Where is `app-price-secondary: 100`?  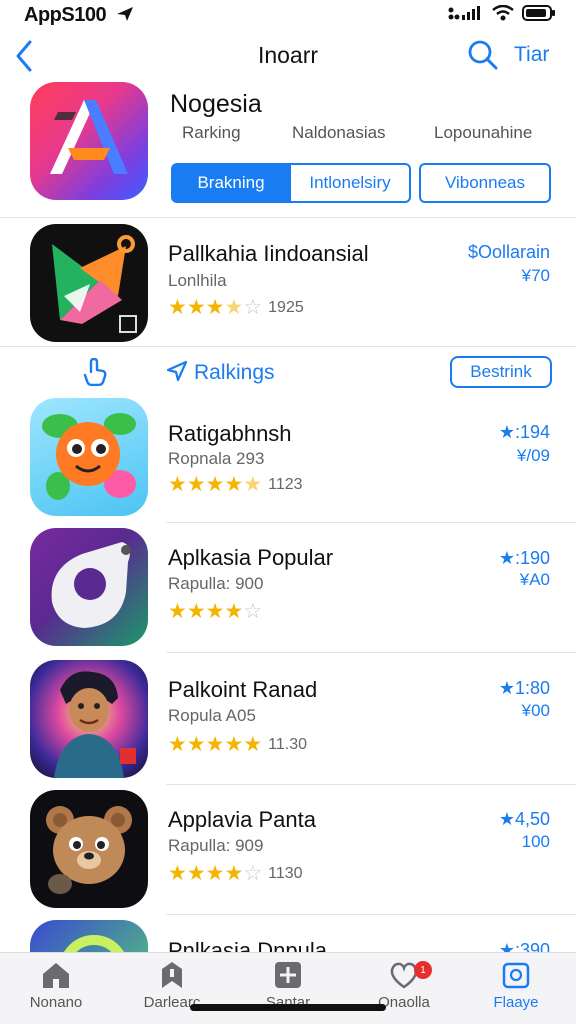 app-price-secondary: 100 is located at coordinates (535, 841).